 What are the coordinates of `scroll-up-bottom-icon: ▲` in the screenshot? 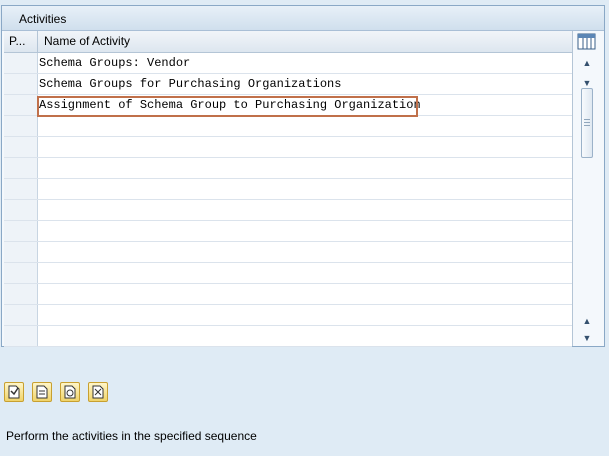 It's located at (587, 321).